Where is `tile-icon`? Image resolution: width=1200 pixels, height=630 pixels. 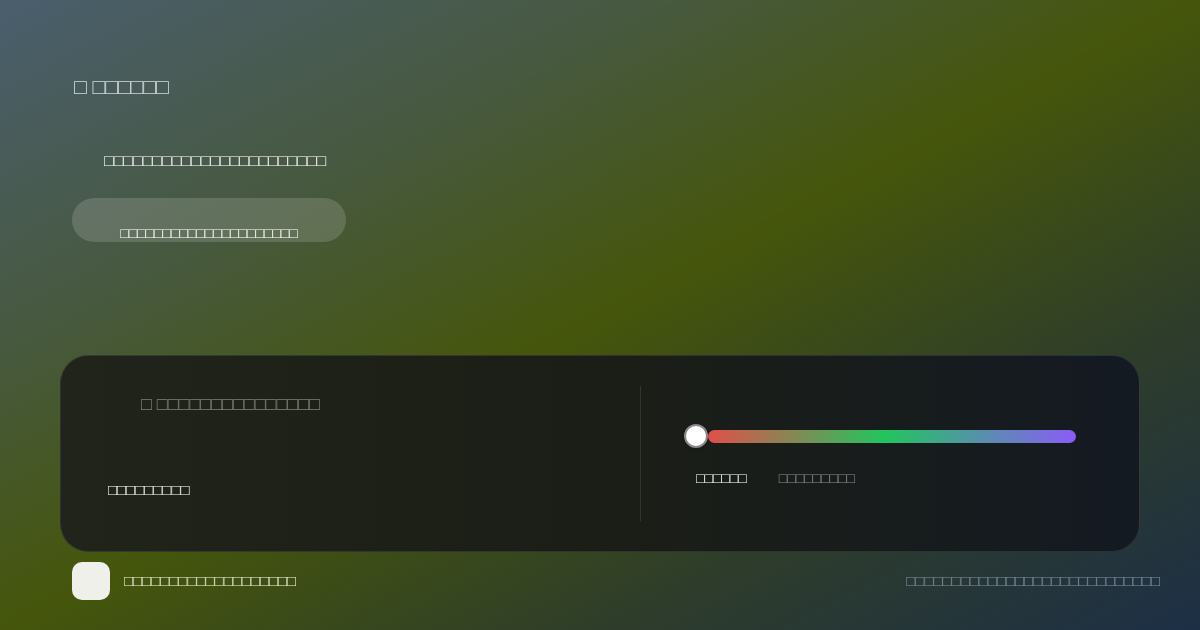
tile-icon is located at coordinates (91, 581).